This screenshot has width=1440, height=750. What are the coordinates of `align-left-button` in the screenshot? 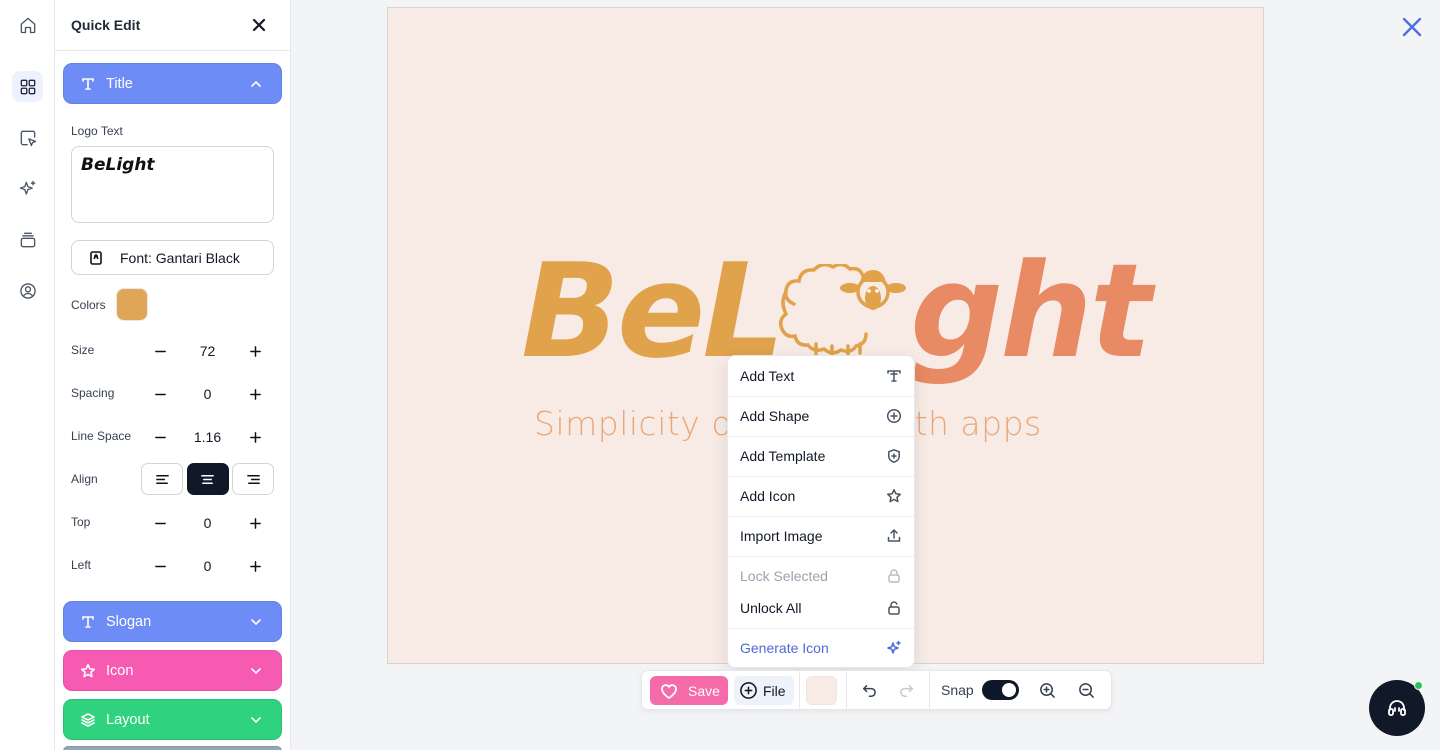 It's located at (162, 479).